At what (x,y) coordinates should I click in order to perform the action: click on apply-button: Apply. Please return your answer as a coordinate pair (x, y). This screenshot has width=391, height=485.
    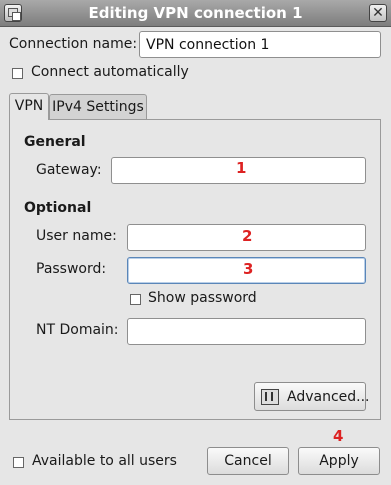
    Looking at the image, I should click on (339, 461).